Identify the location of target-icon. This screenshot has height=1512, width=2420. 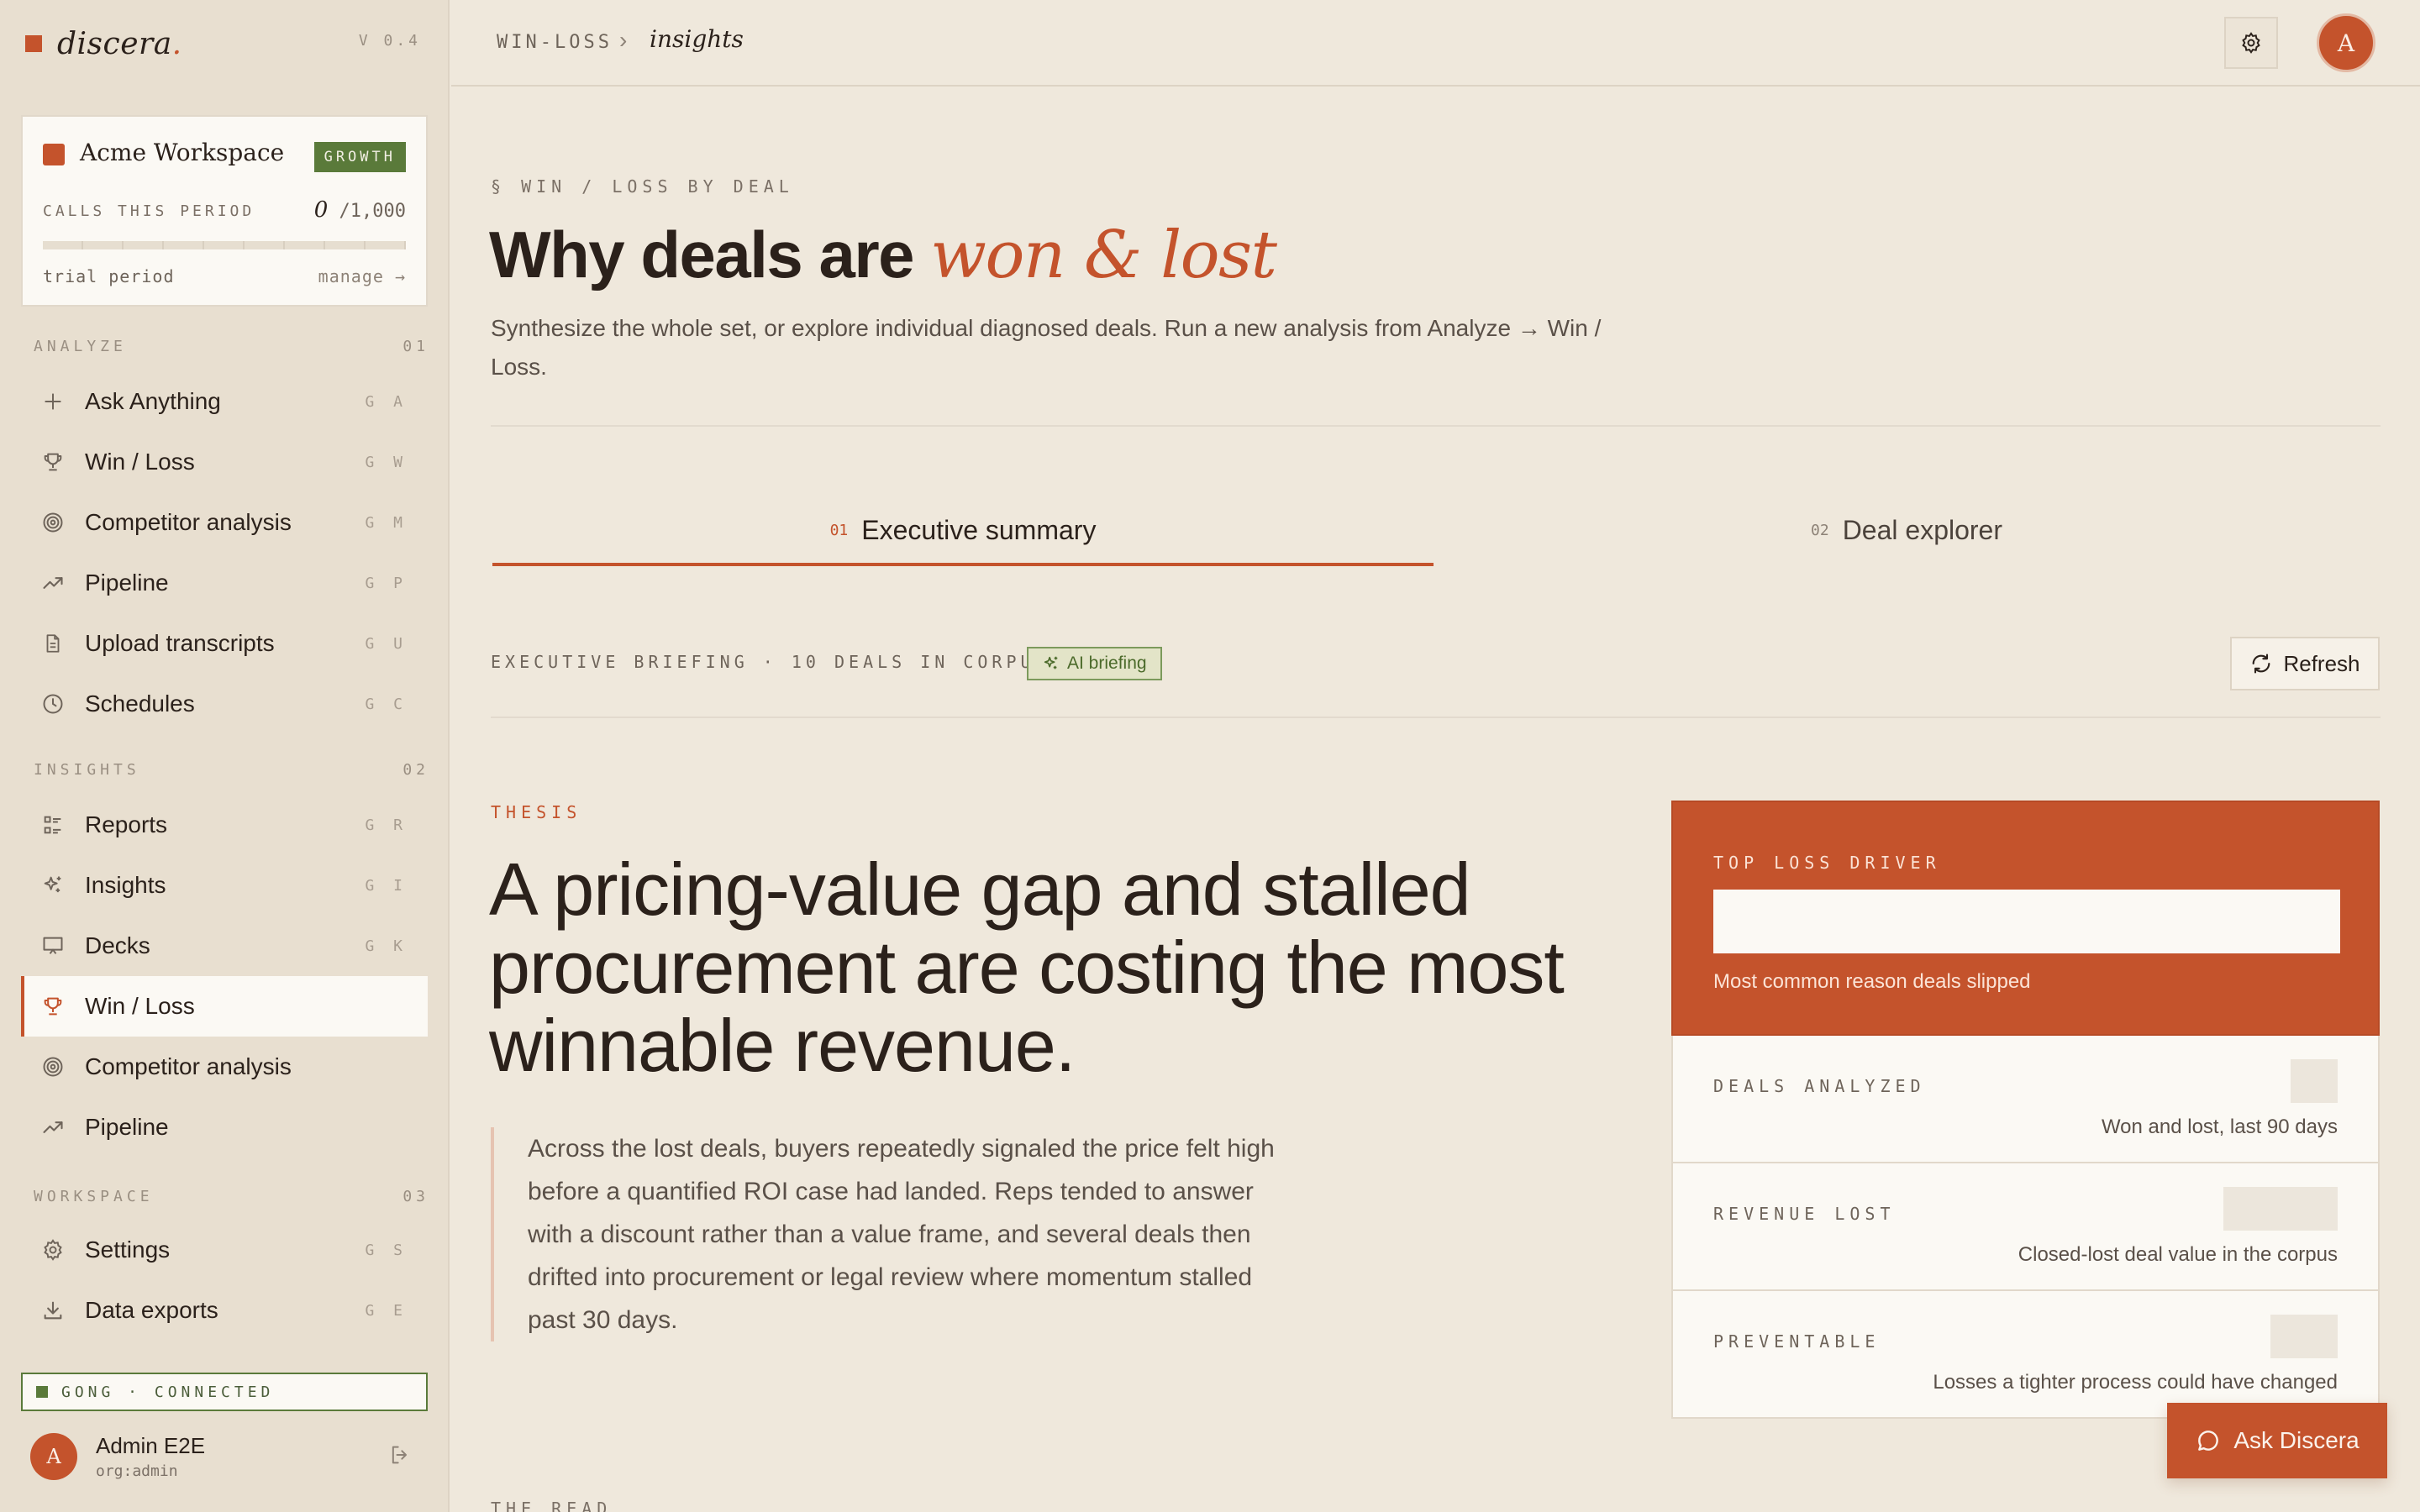
(53, 1067).